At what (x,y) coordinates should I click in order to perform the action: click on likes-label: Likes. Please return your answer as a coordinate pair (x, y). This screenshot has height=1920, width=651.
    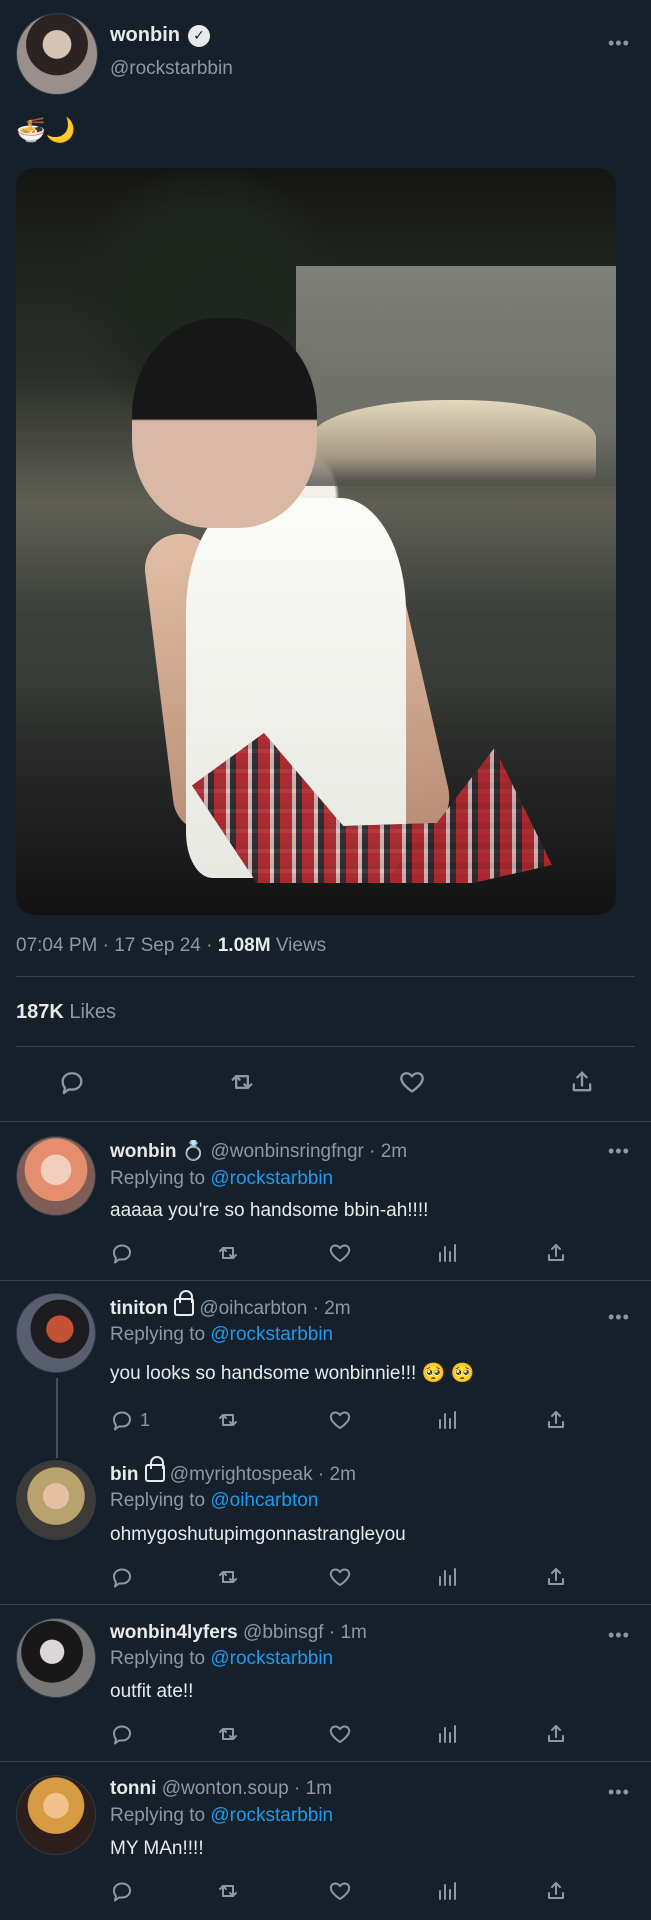
    Looking at the image, I should click on (90, 1012).